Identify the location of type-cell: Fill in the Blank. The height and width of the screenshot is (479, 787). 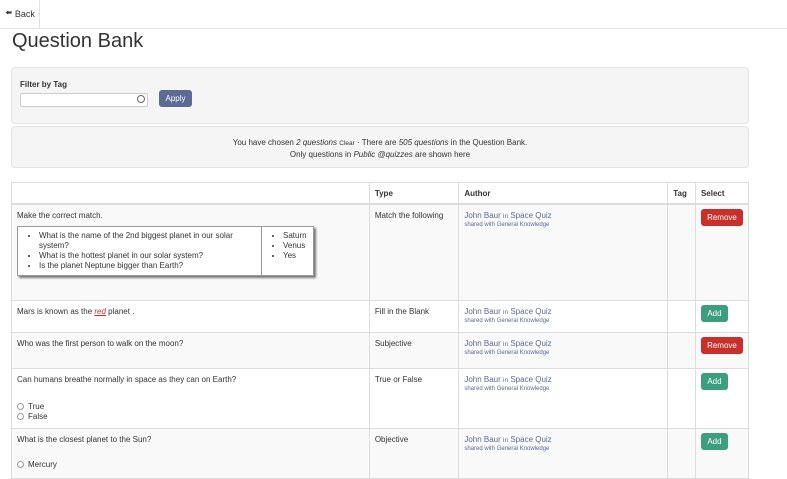
(414, 316).